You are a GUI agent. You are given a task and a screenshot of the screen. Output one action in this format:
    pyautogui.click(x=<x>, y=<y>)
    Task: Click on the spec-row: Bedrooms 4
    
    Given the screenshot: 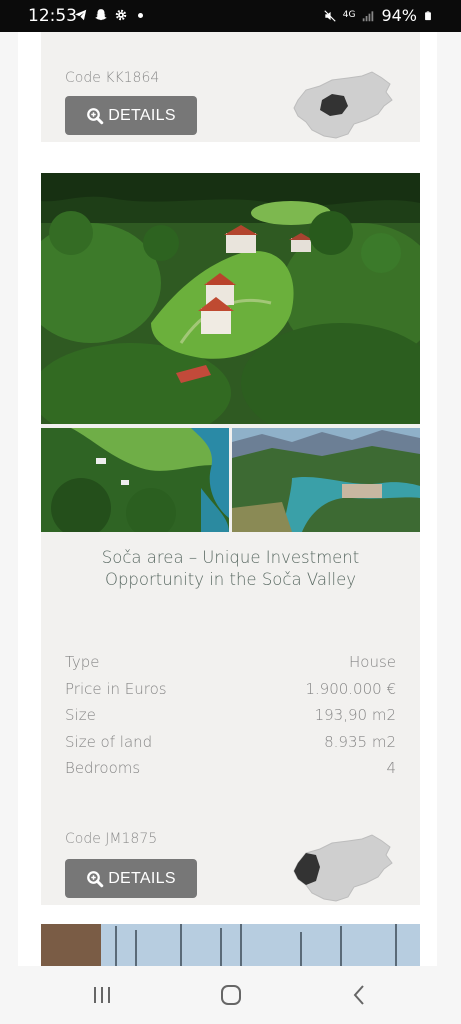 What is the action you would take?
    pyautogui.click(x=230, y=768)
    